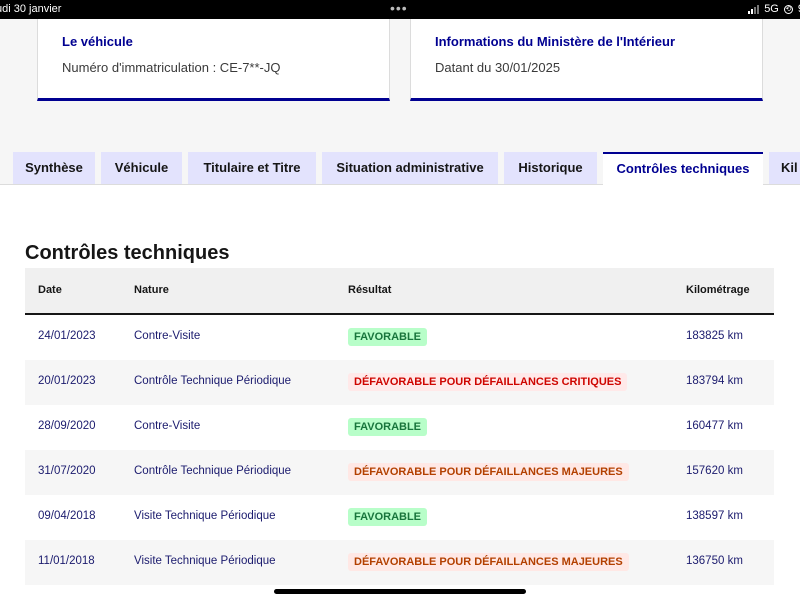 This screenshot has height=601, width=800. What do you see at coordinates (67, 336) in the screenshot?
I see `cell-date: 24/01/2023` at bounding box center [67, 336].